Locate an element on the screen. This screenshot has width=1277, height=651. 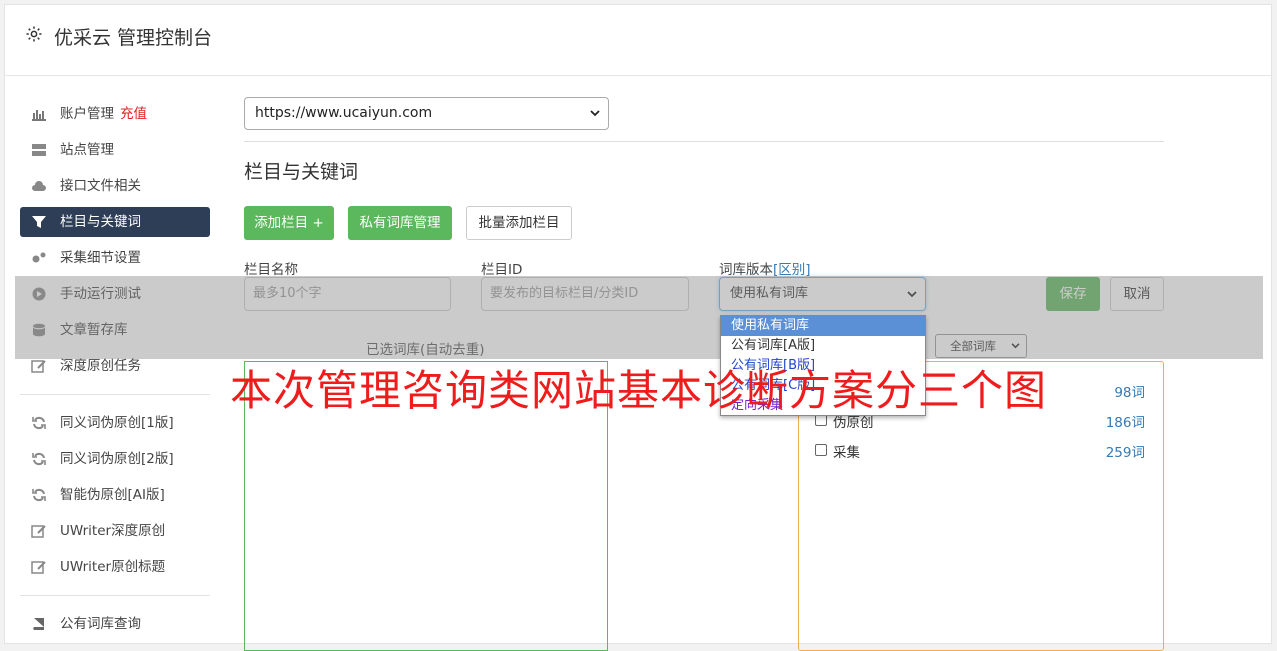
dropdown-option: 公有词库[A版] is located at coordinates (823, 346).